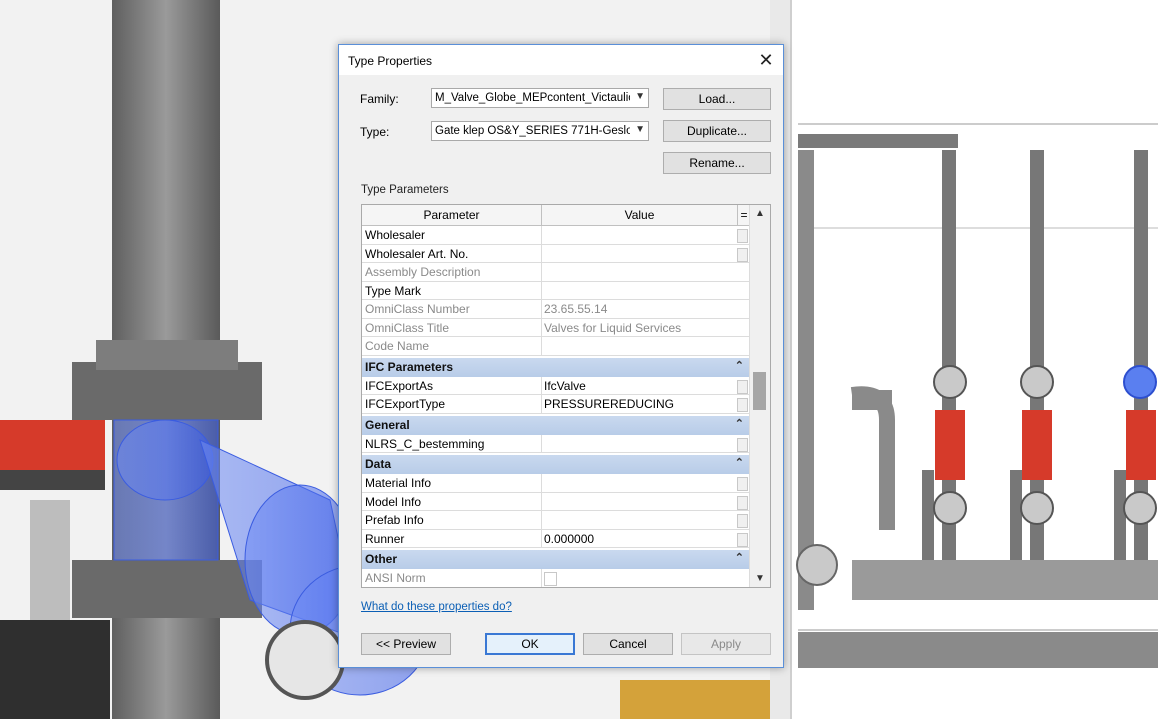 Image resolution: width=1158 pixels, height=719 pixels. What do you see at coordinates (556, 559) in the screenshot?
I see `group-header-other: Other ⌃` at bounding box center [556, 559].